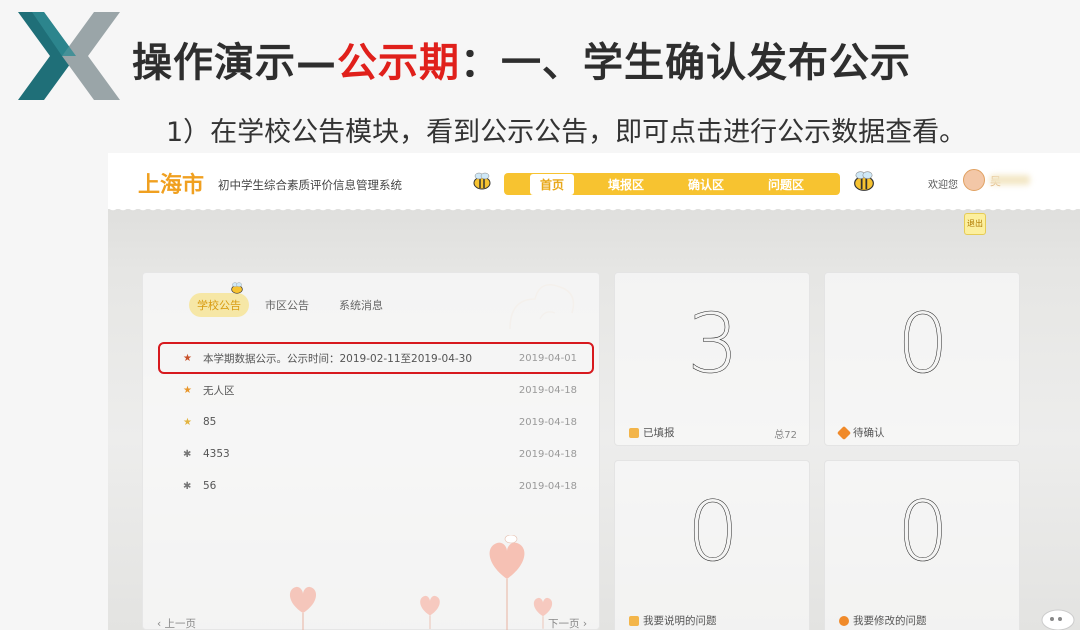 The image size is (1080, 630). I want to click on stat-label: 已填报, so click(652, 432).